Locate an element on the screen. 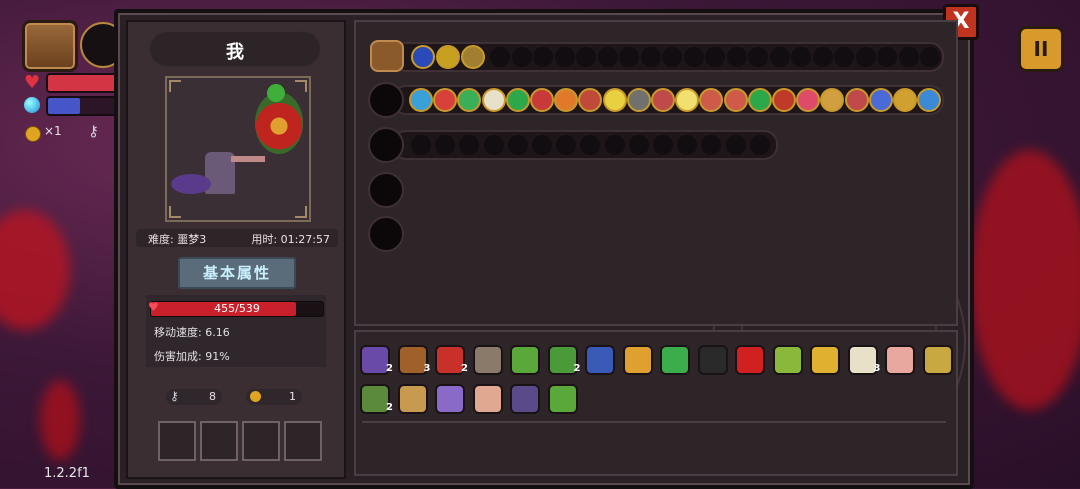  hero-cloak-icon is located at coordinates (191, 184).